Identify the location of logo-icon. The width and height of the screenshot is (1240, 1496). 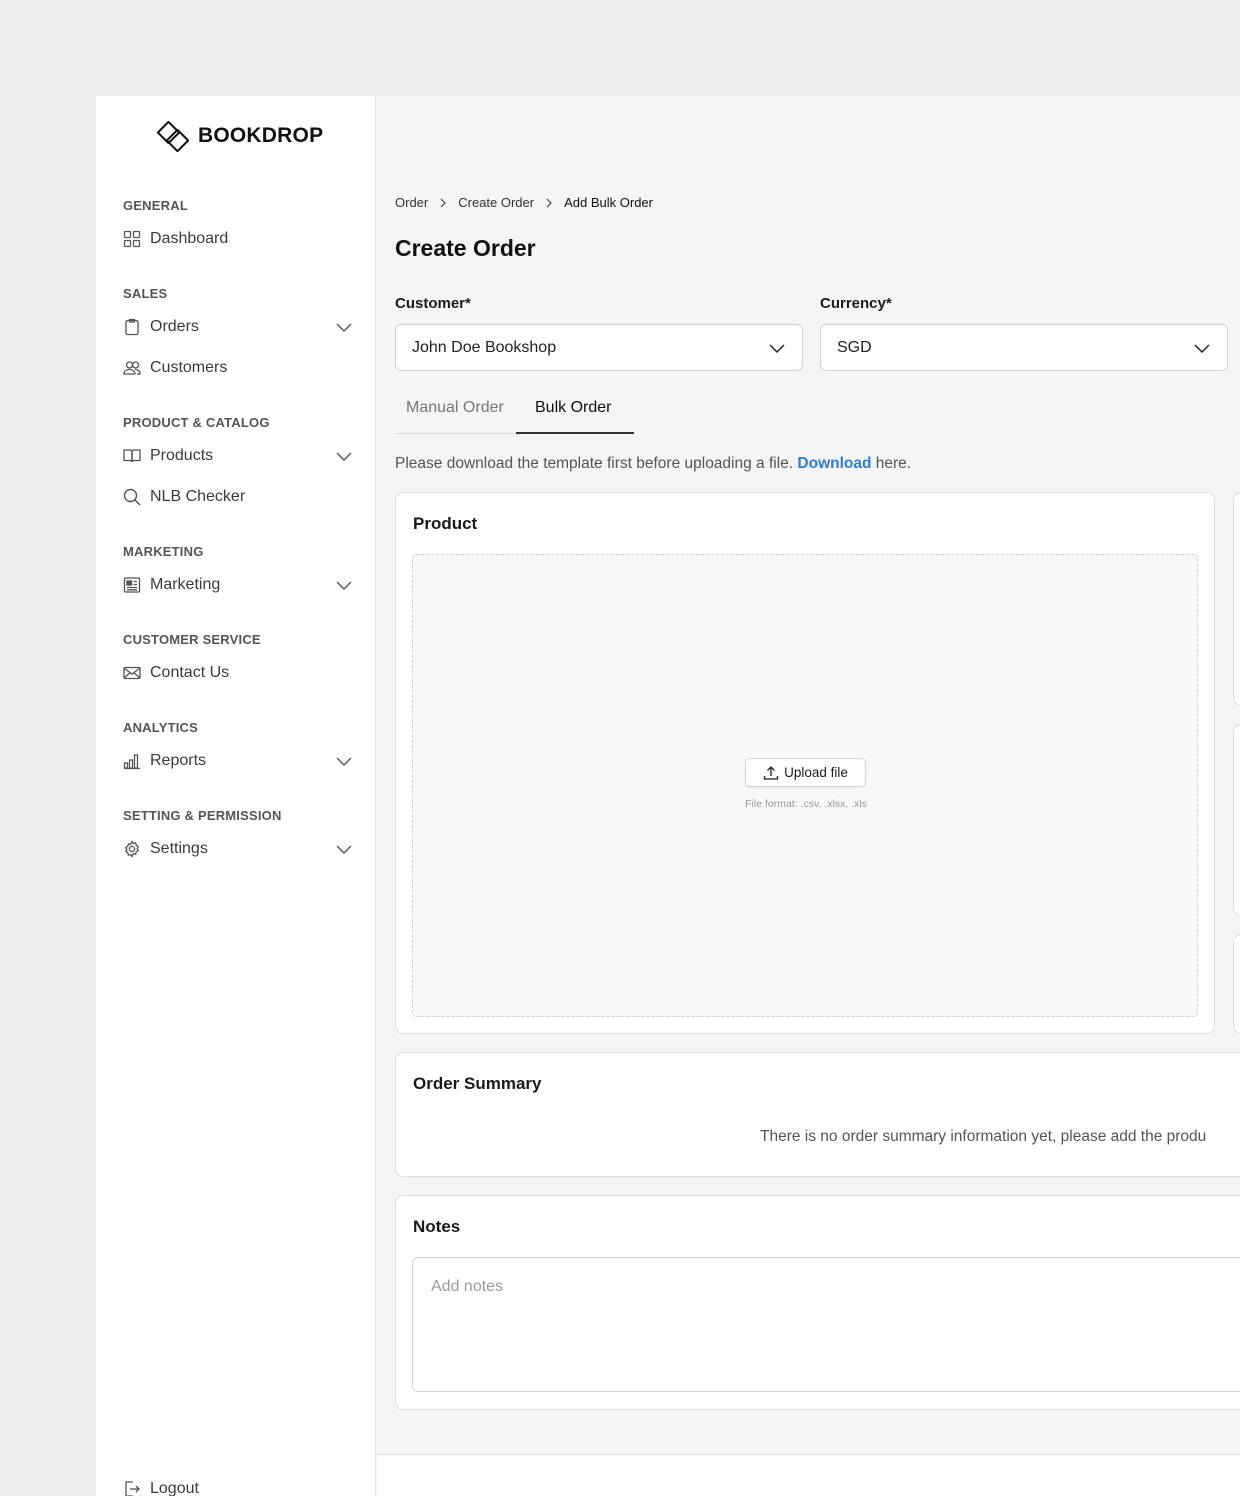
(175, 136).